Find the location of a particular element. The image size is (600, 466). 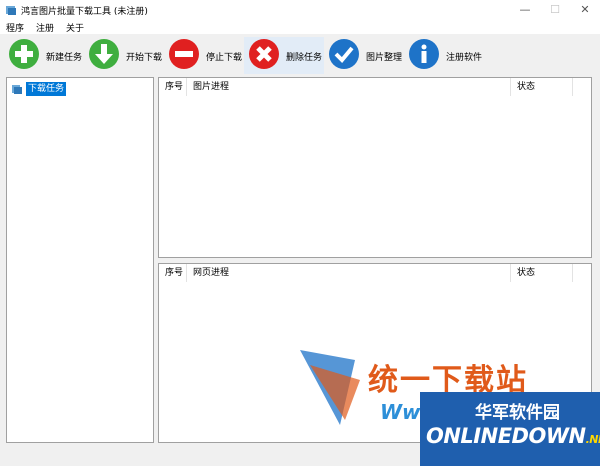

badge-en-text: ONLINEDOWN.NET is located at coordinates (513, 436).